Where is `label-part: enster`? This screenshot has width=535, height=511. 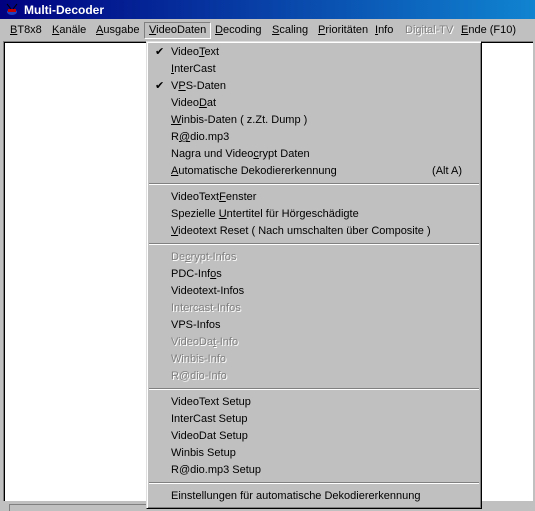
label-part: enster is located at coordinates (241, 197).